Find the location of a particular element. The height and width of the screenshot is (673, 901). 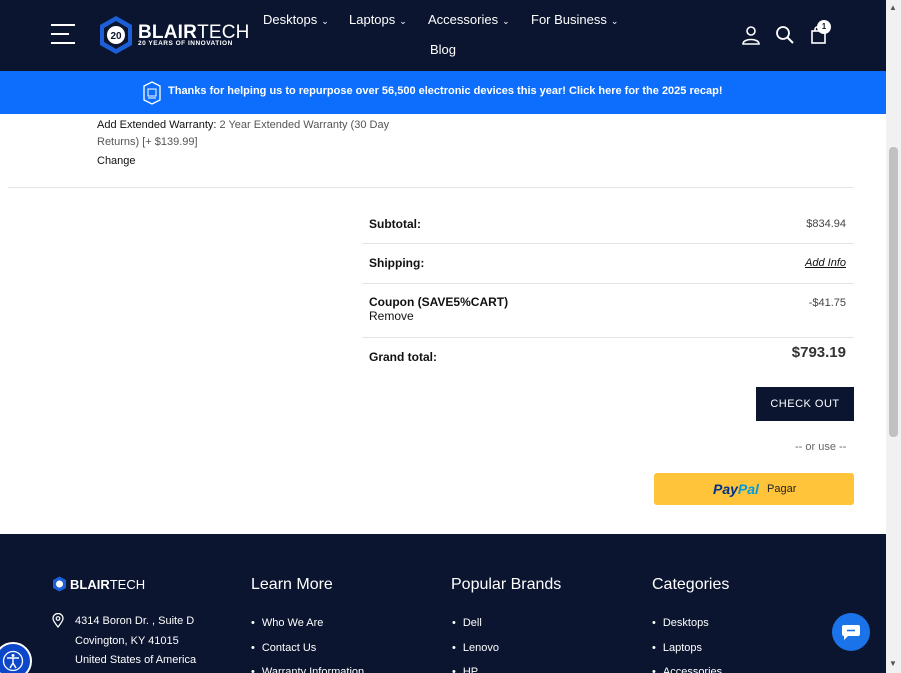

warranty-label: Add Extended Warranty: is located at coordinates (157, 125).